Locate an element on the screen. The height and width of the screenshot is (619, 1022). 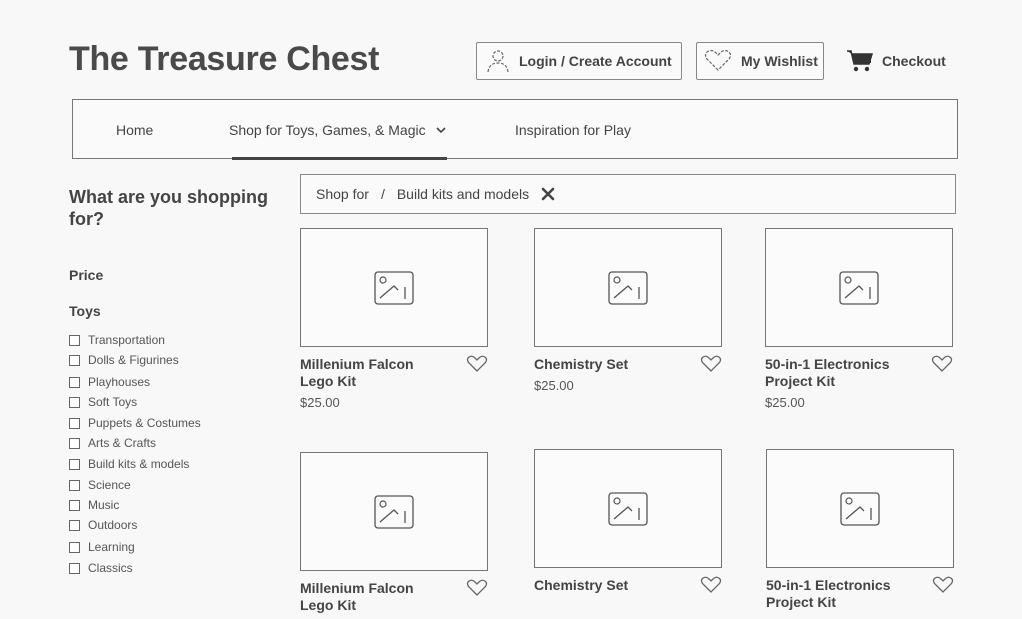
filter-option: Outdoors is located at coordinates (103, 525).